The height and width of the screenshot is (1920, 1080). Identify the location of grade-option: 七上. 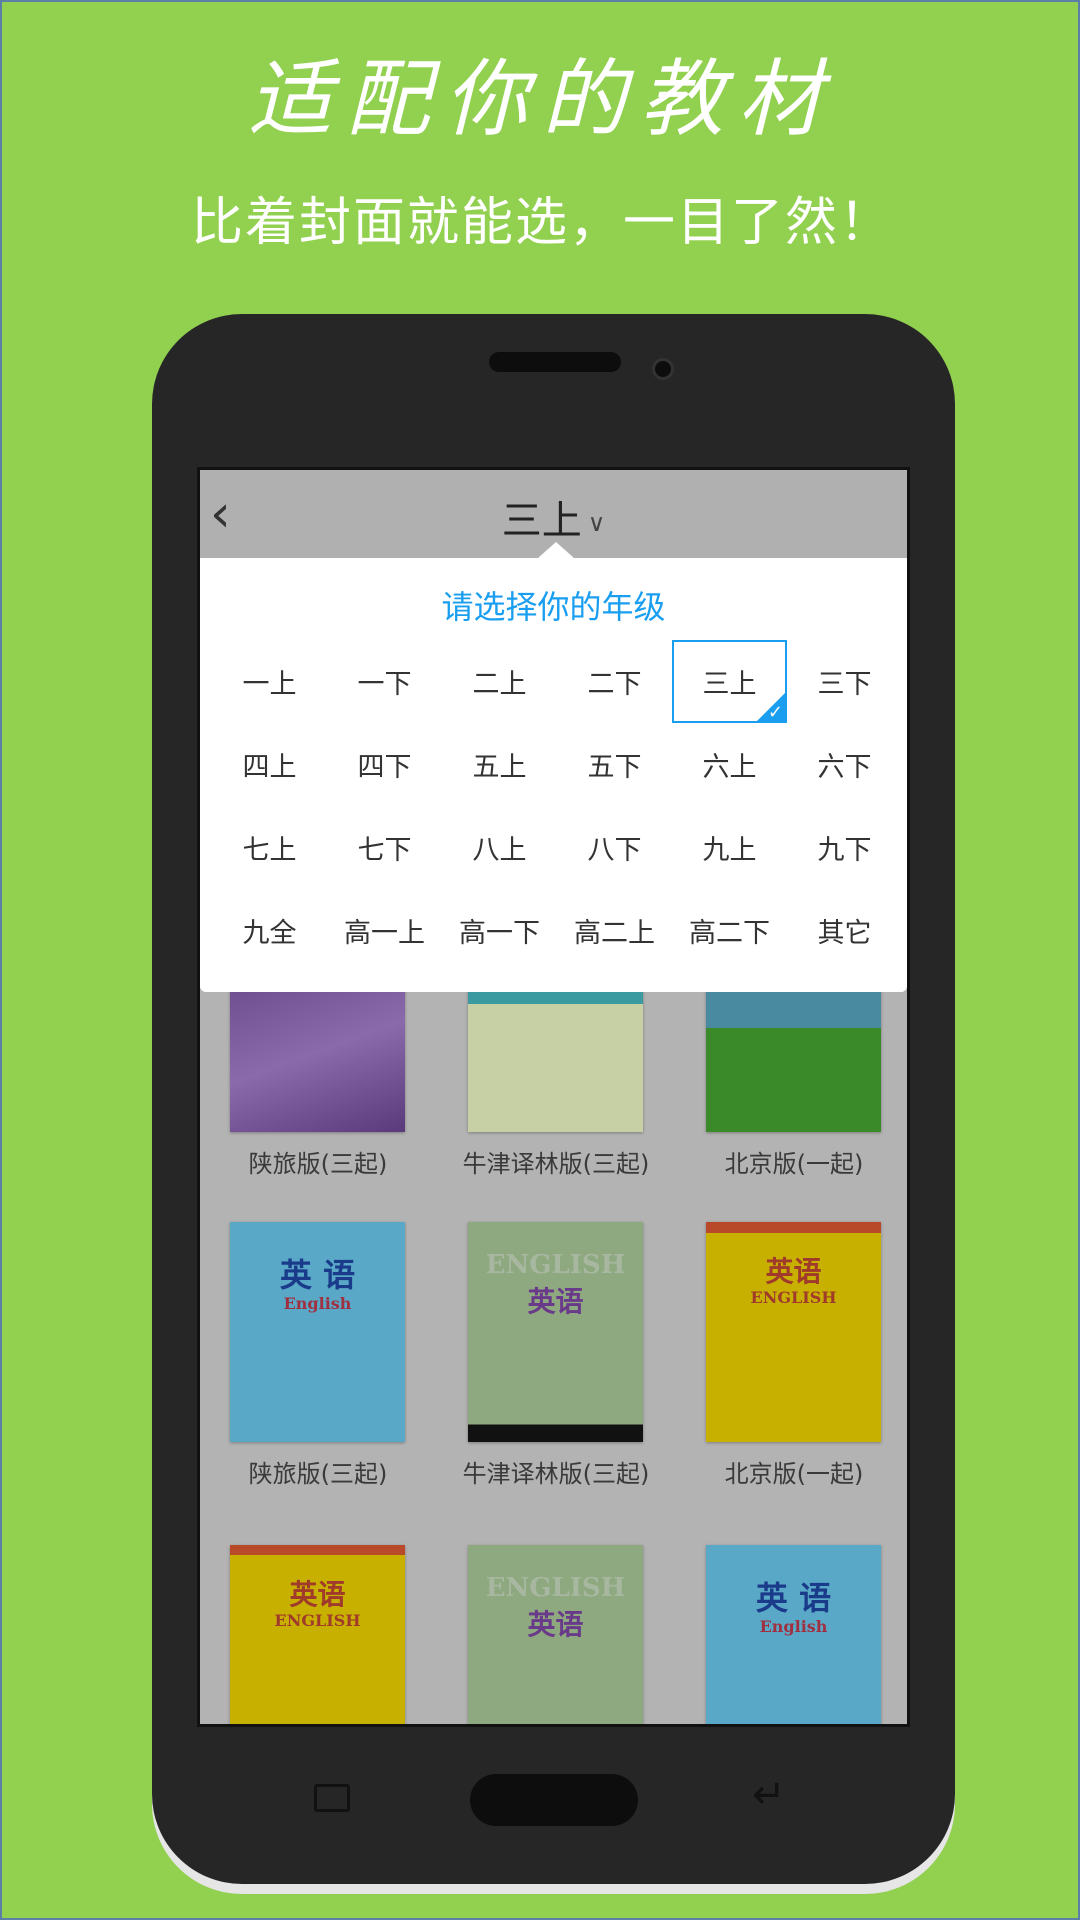
(269, 847).